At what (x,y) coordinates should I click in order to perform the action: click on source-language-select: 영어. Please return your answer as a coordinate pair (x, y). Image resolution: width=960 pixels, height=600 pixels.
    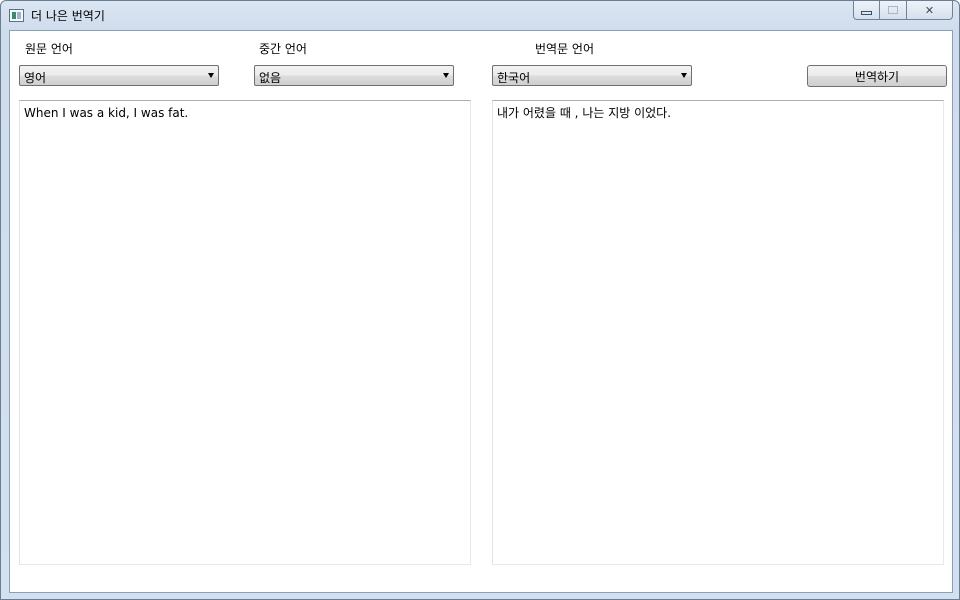
    Looking at the image, I should click on (119, 75).